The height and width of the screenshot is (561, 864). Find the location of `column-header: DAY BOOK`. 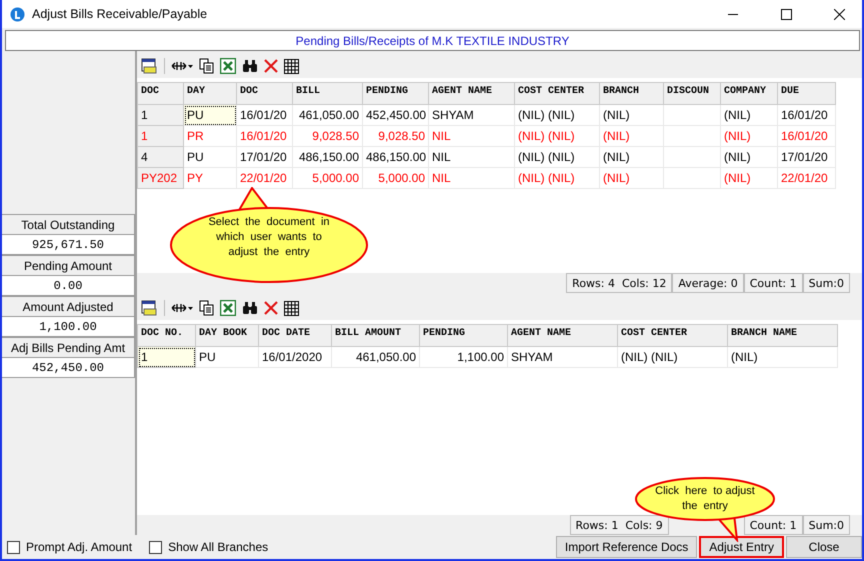

column-header: DAY BOOK is located at coordinates (227, 335).